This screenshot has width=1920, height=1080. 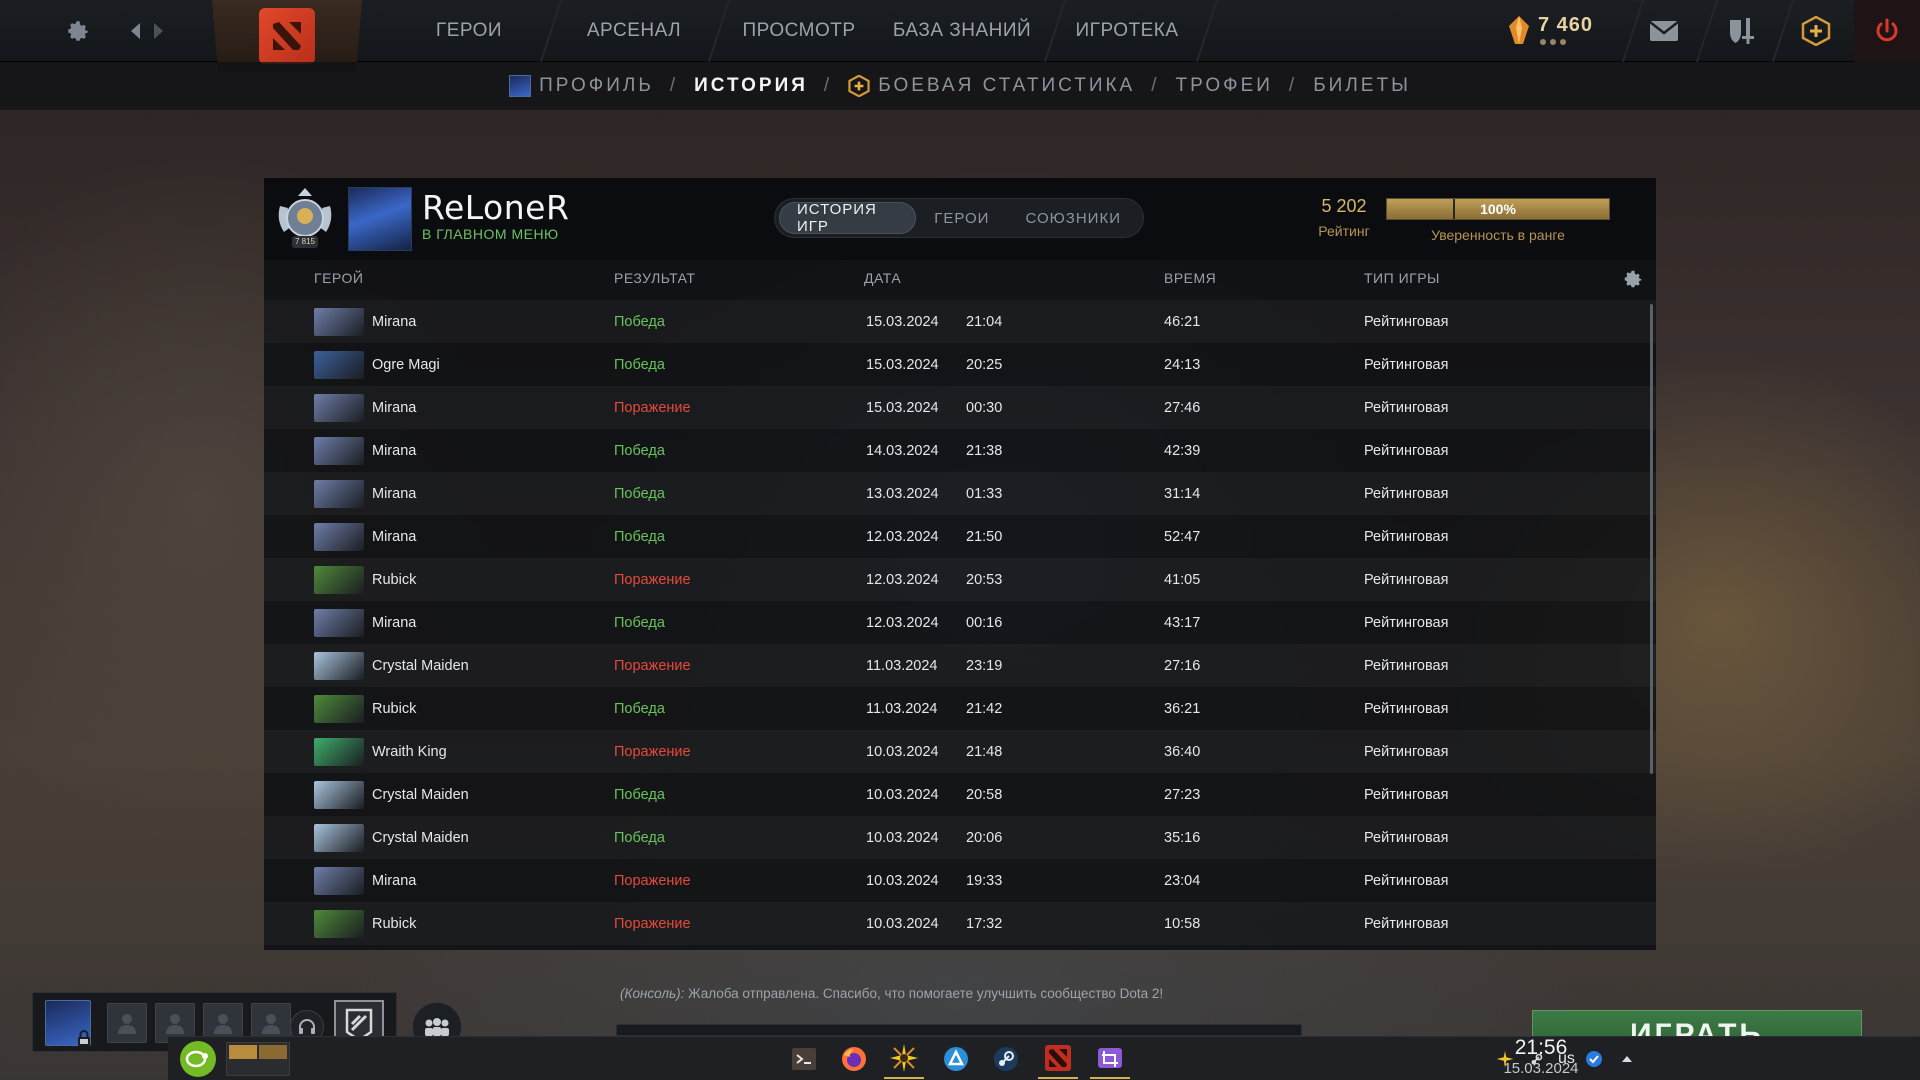 What do you see at coordinates (1344, 217) in the screenshot?
I see `rating-block: 5 202 Рейтинг` at bounding box center [1344, 217].